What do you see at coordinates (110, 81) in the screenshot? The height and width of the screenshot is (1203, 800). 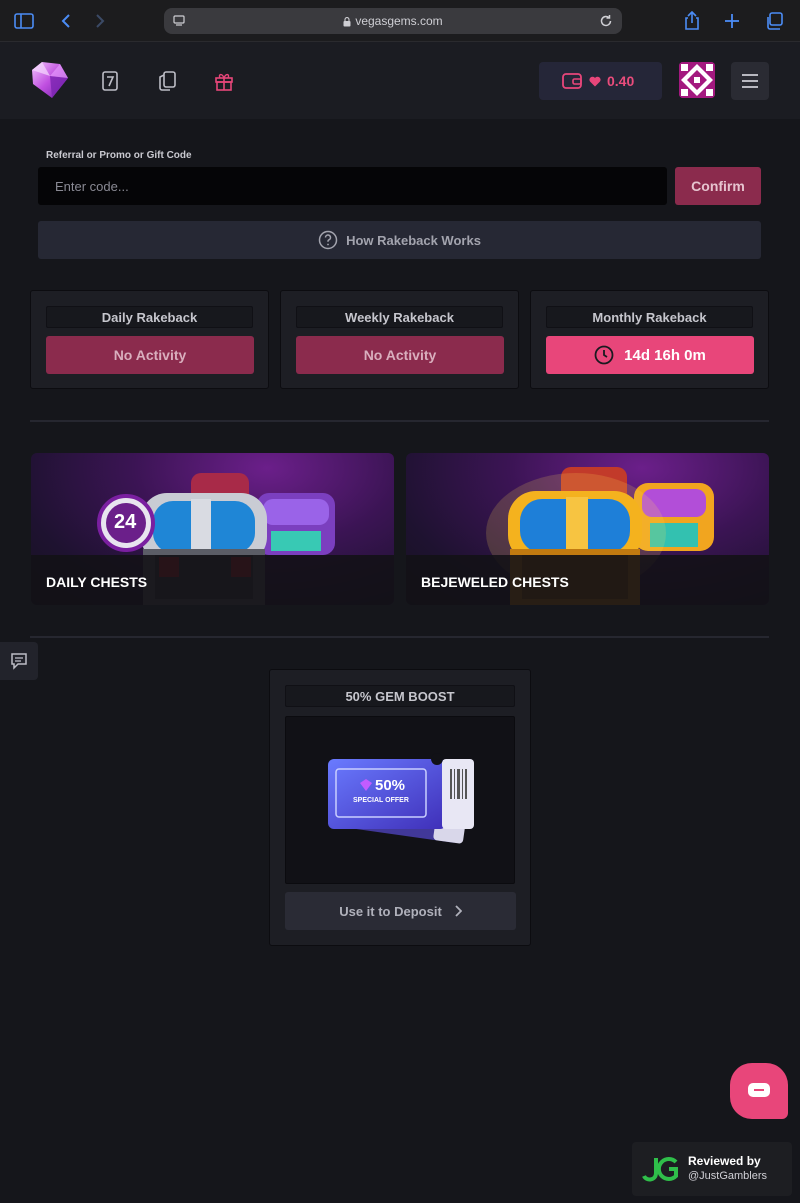 I see `slots-seven-icon` at bounding box center [110, 81].